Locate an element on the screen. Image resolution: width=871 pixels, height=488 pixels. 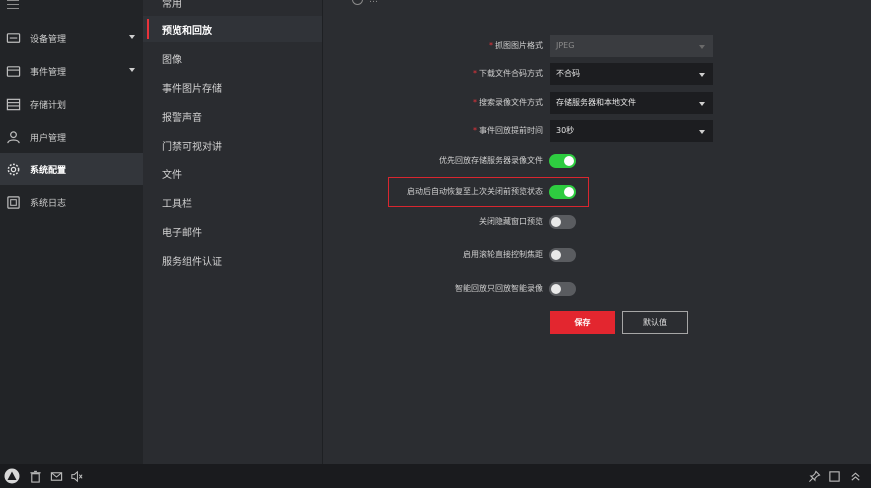
snapshot-format-select: JPEG is located at coordinates (631, 46).